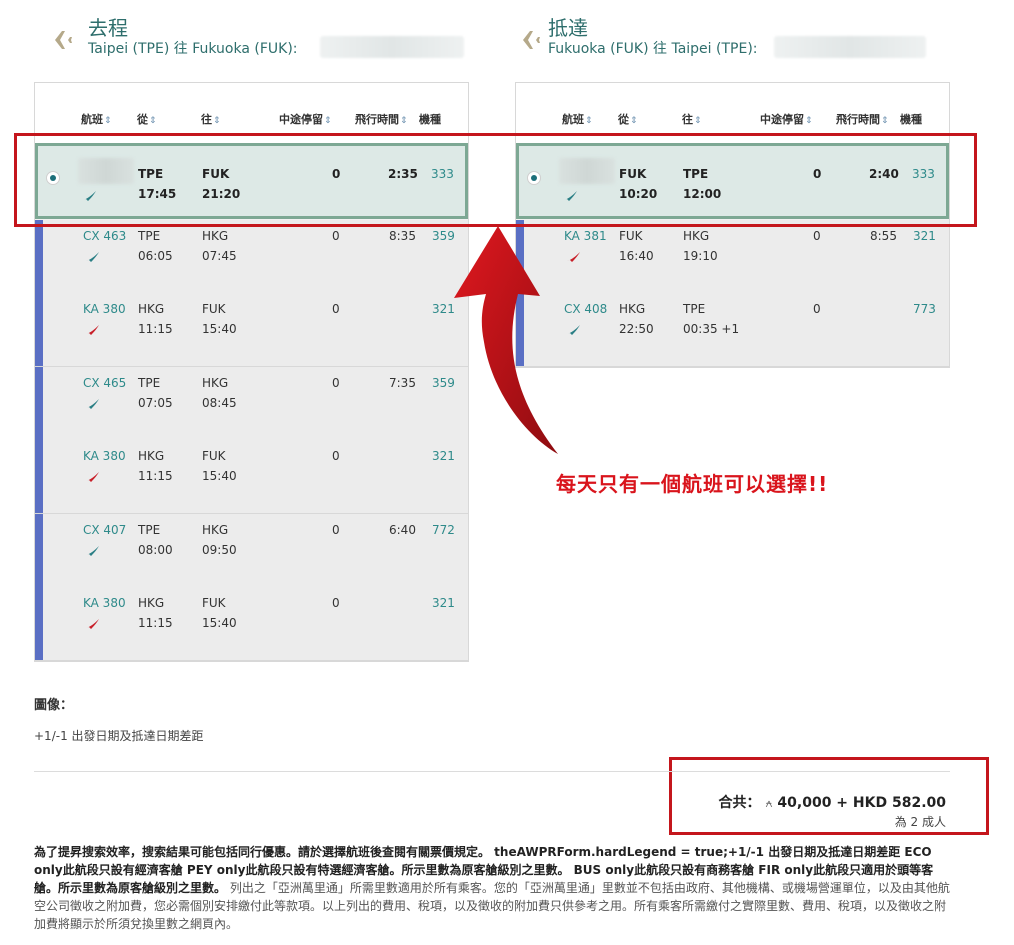 Image resolution: width=1014 pixels, height=945 pixels. Describe the element at coordinates (155, 403) in the screenshot. I see `dep-time: 07:05` at that location.